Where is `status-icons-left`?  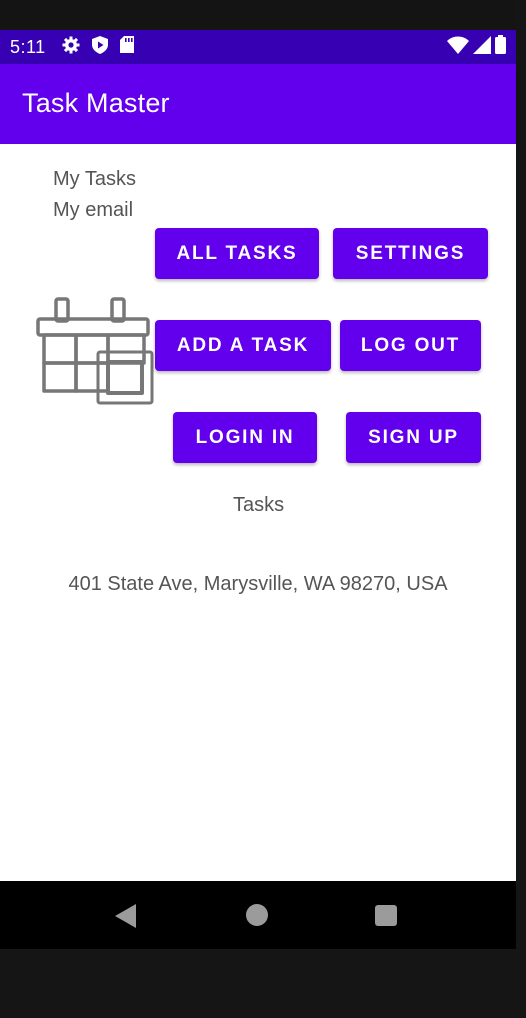 status-icons-left is located at coordinates (98, 47).